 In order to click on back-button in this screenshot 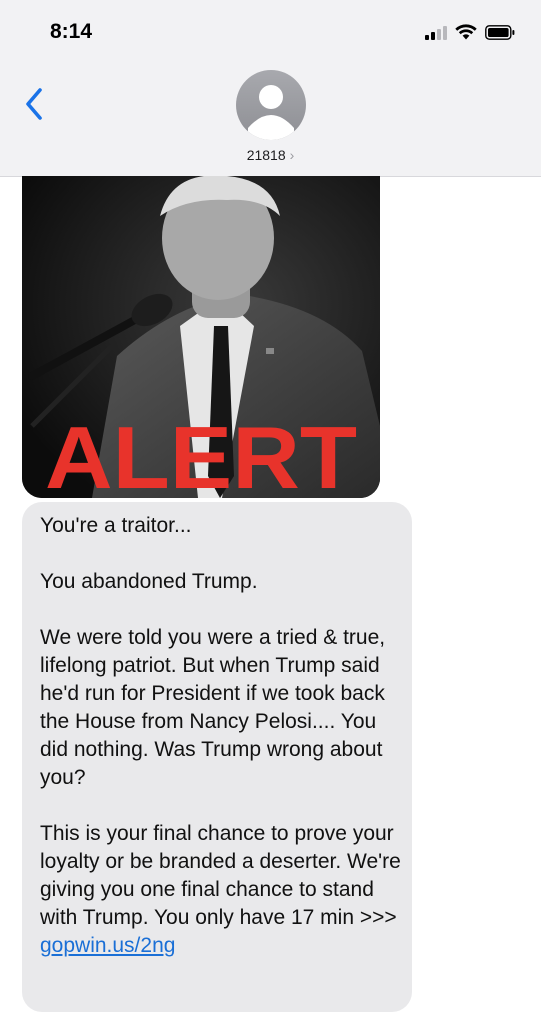, I will do `click(34, 104)`.